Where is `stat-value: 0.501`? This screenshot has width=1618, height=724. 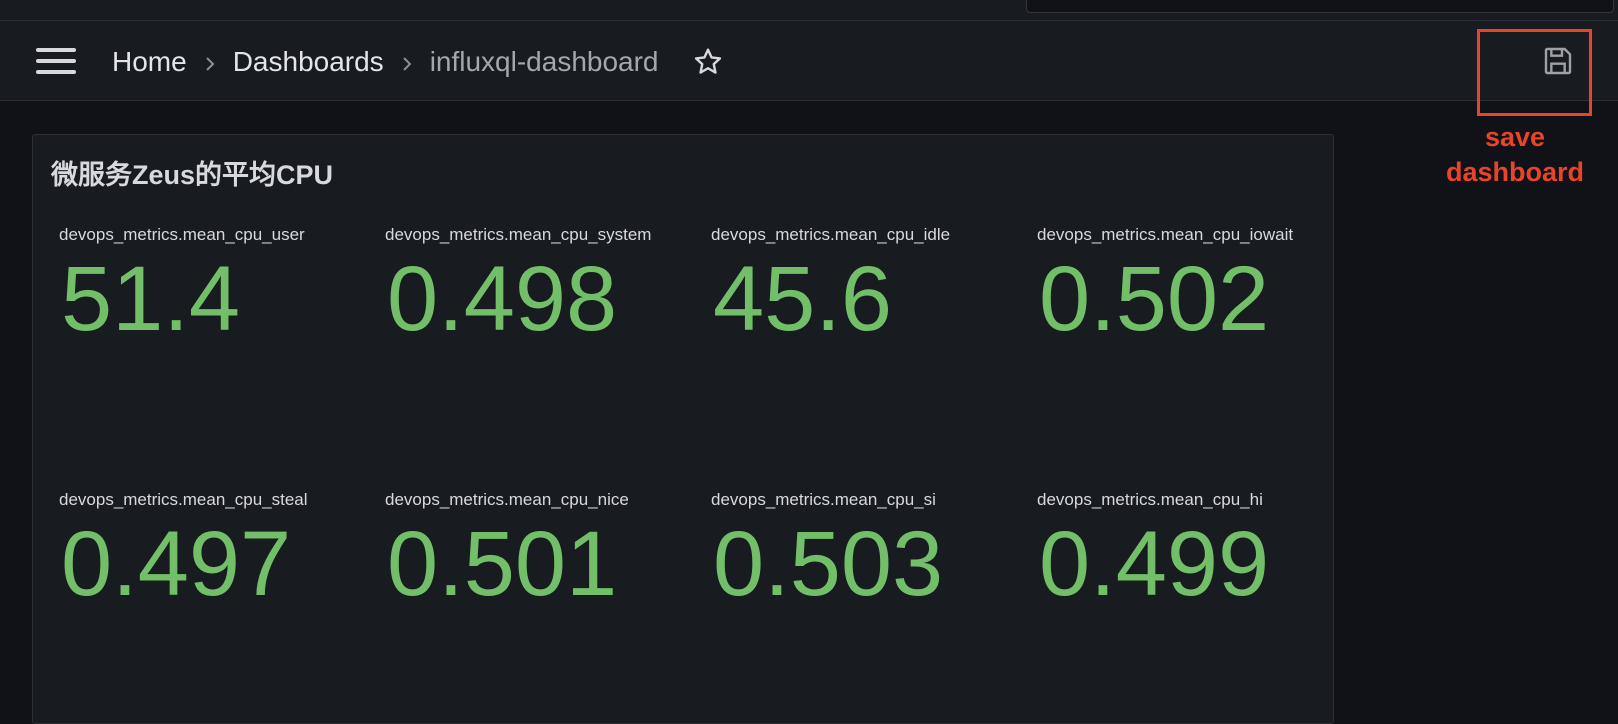
stat-value: 0.501 is located at coordinates (502, 564).